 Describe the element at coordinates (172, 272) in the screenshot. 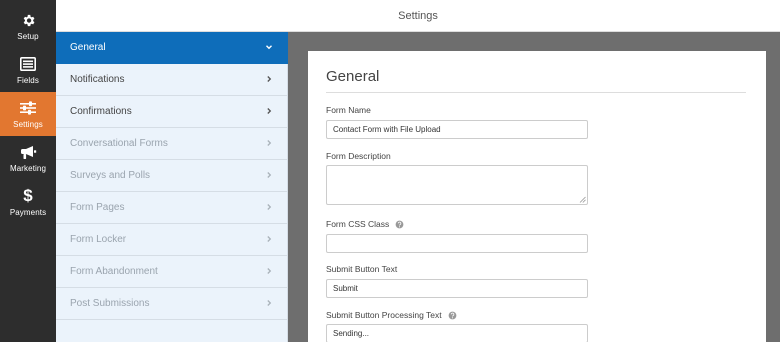

I see `nav-item-form-abandonment: Form Abandonment` at that location.